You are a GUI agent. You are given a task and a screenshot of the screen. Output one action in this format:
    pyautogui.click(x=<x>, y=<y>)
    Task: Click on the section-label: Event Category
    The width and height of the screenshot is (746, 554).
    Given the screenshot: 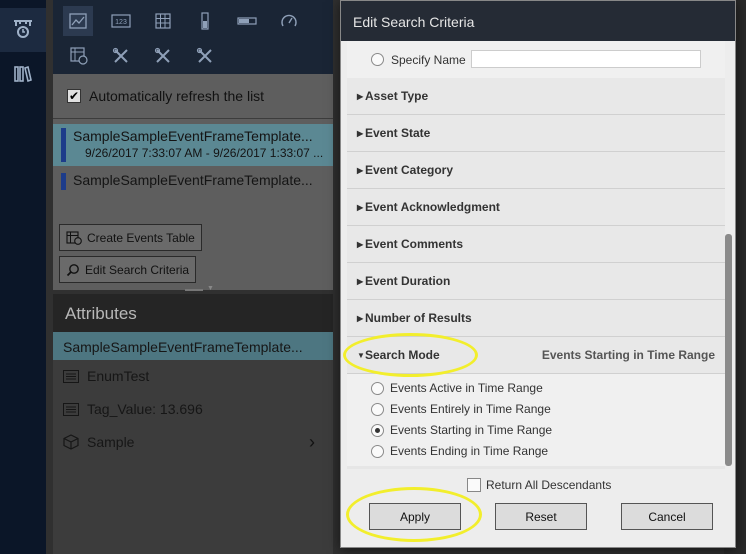 What is the action you would take?
    pyautogui.click(x=409, y=170)
    